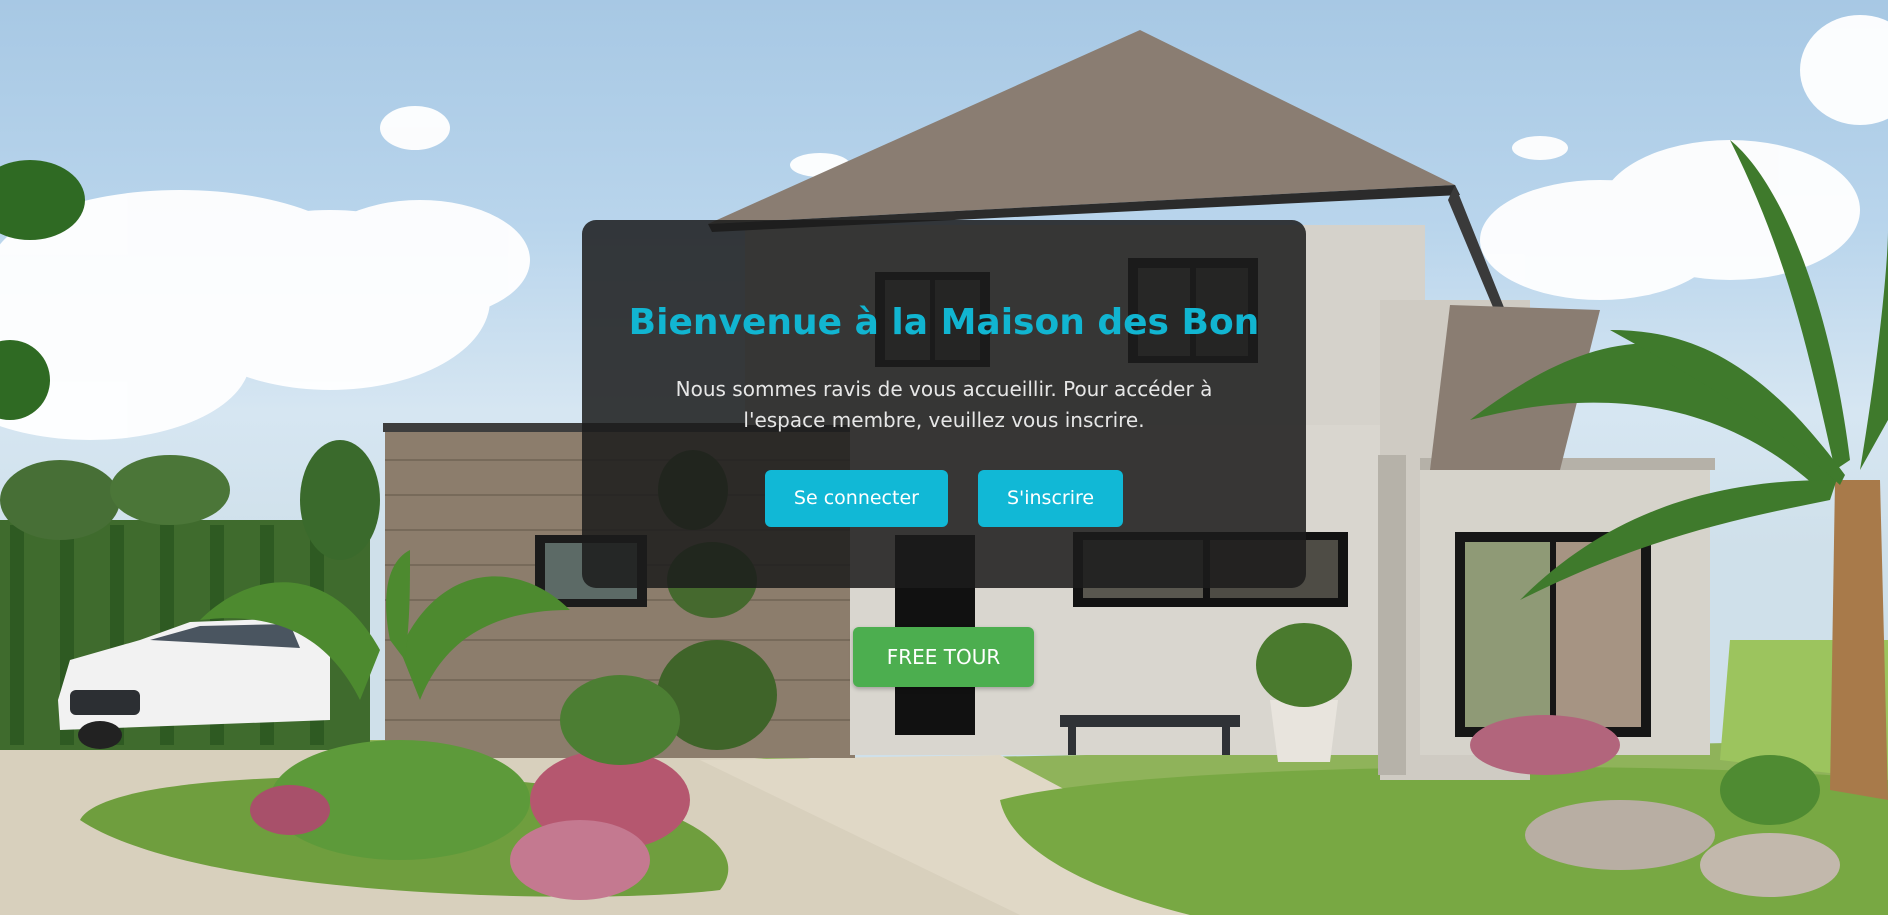 This screenshot has width=1888, height=915. What do you see at coordinates (944, 322) in the screenshot?
I see `welcome-title: Bienvenue à la Maison des Bon` at bounding box center [944, 322].